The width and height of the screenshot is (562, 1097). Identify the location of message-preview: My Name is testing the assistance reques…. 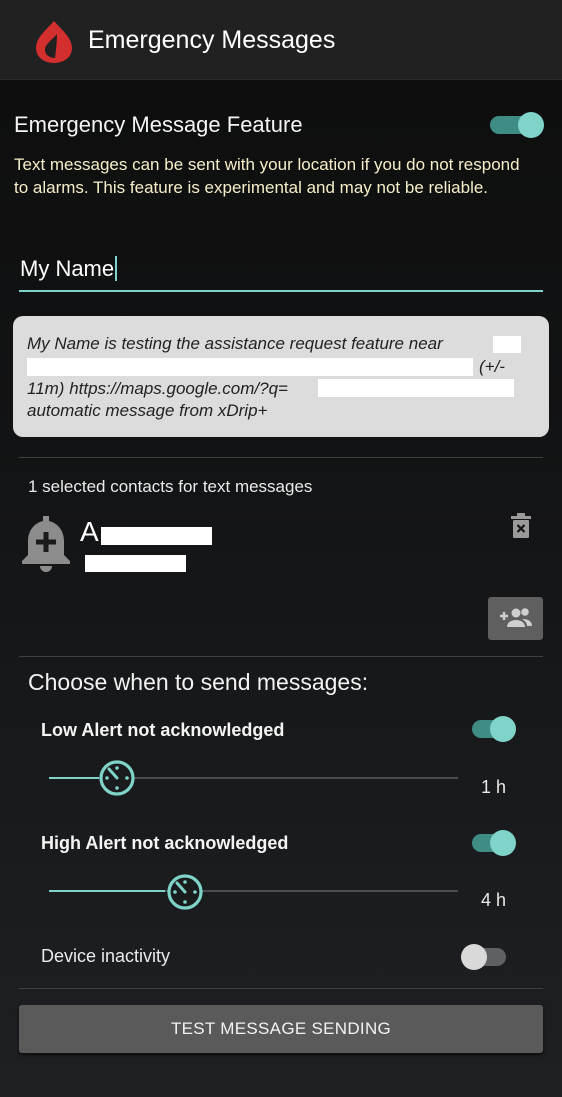
(281, 376).